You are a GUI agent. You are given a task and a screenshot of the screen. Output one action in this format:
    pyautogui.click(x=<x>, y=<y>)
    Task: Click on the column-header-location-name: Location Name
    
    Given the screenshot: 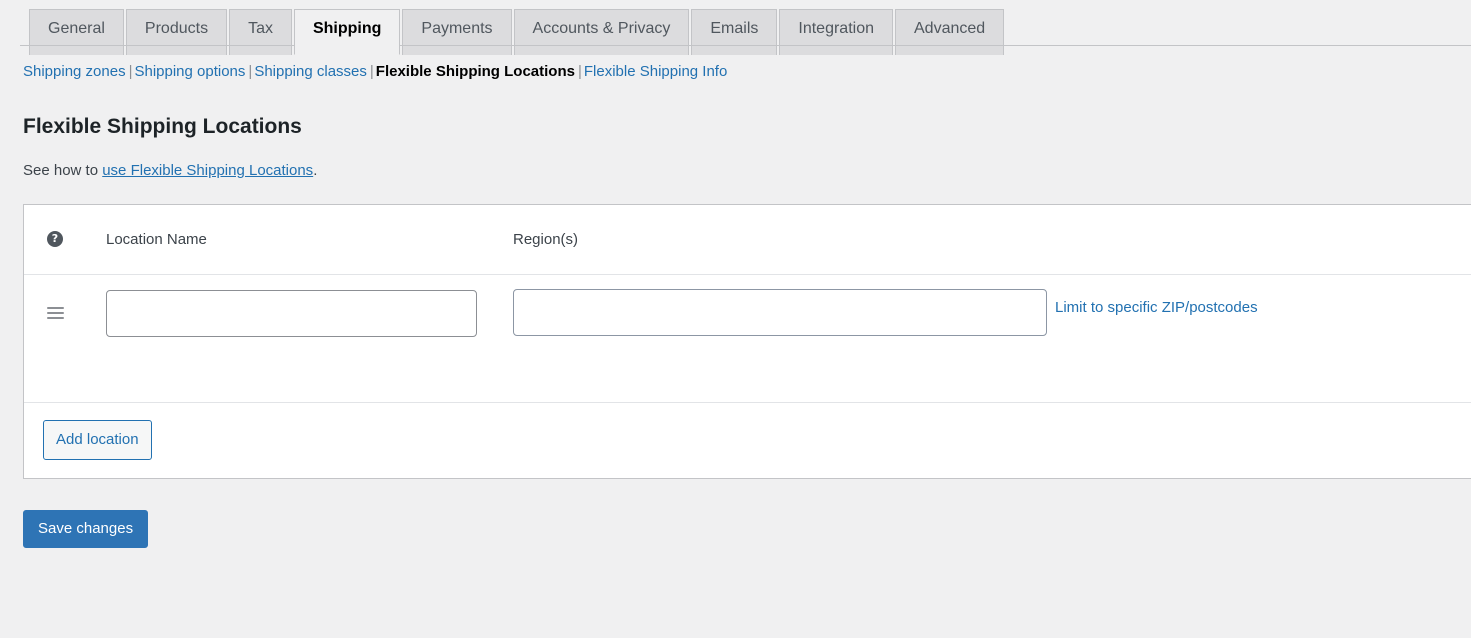 What is the action you would take?
    pyautogui.click(x=156, y=239)
    